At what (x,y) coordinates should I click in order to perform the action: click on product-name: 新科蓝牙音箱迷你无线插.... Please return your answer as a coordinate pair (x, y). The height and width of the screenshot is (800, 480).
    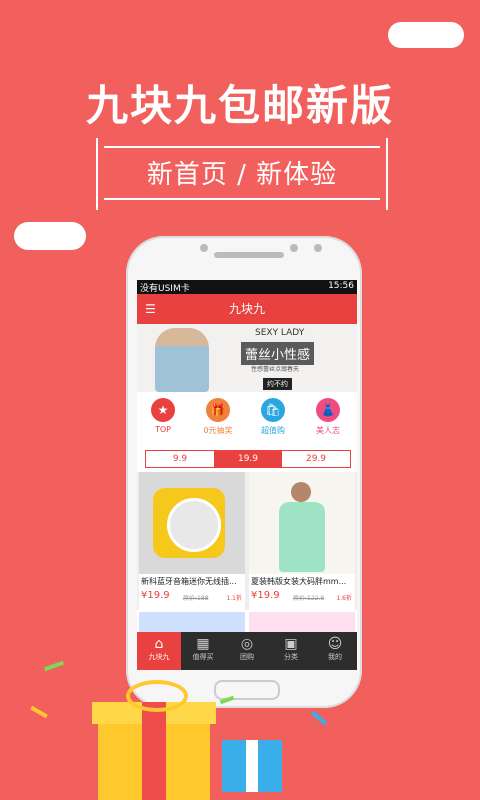
    Looking at the image, I should click on (189, 581).